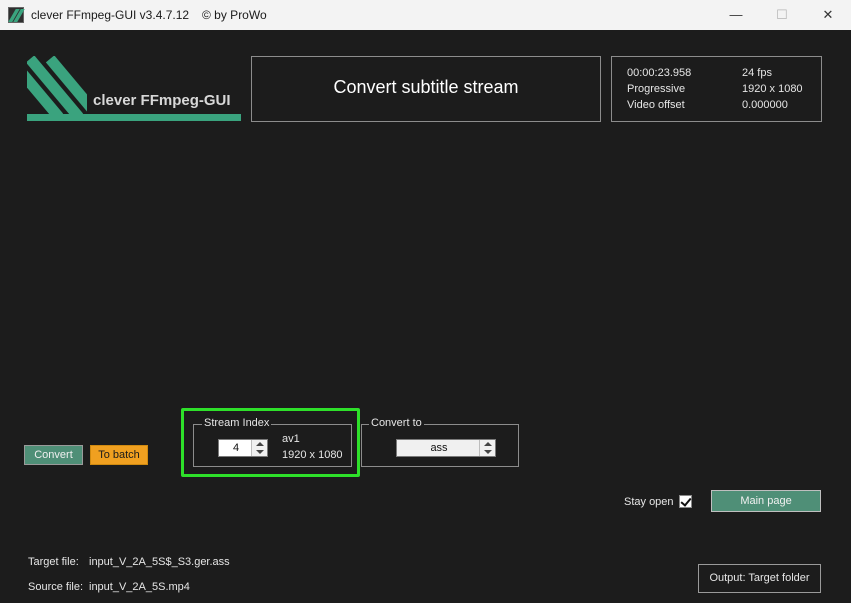  What do you see at coordinates (139, 587) in the screenshot?
I see `source-file-value: input_V_2A_5S.mp4` at bounding box center [139, 587].